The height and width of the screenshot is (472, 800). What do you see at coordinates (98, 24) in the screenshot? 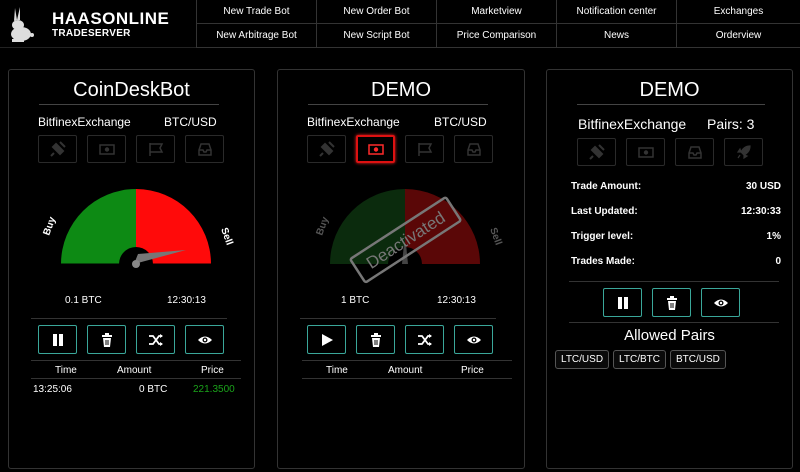
I see `brand-logo: HAASONLINE TRADESERVER` at bounding box center [98, 24].